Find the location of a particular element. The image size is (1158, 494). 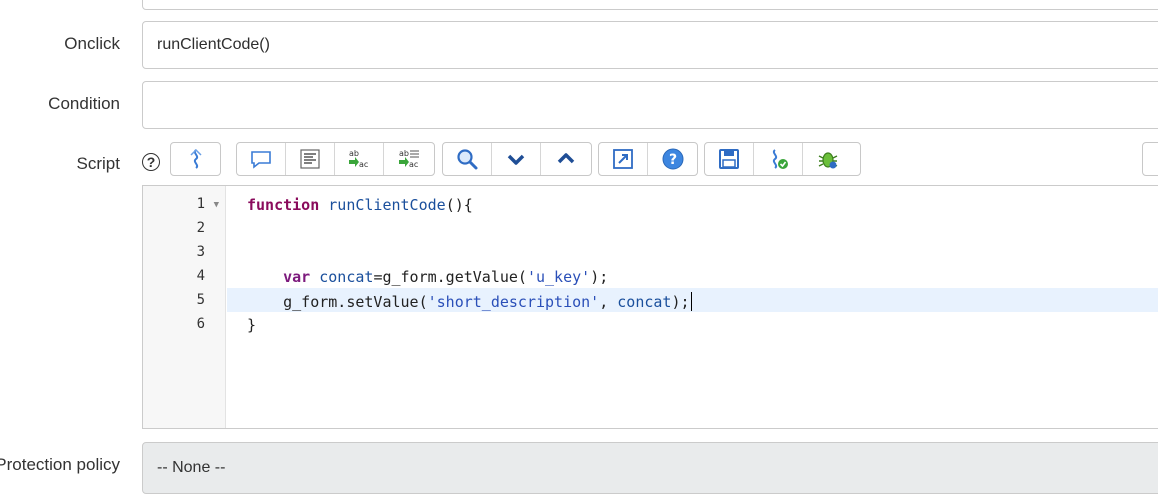

replace-icon: ab ac is located at coordinates (358, 159).